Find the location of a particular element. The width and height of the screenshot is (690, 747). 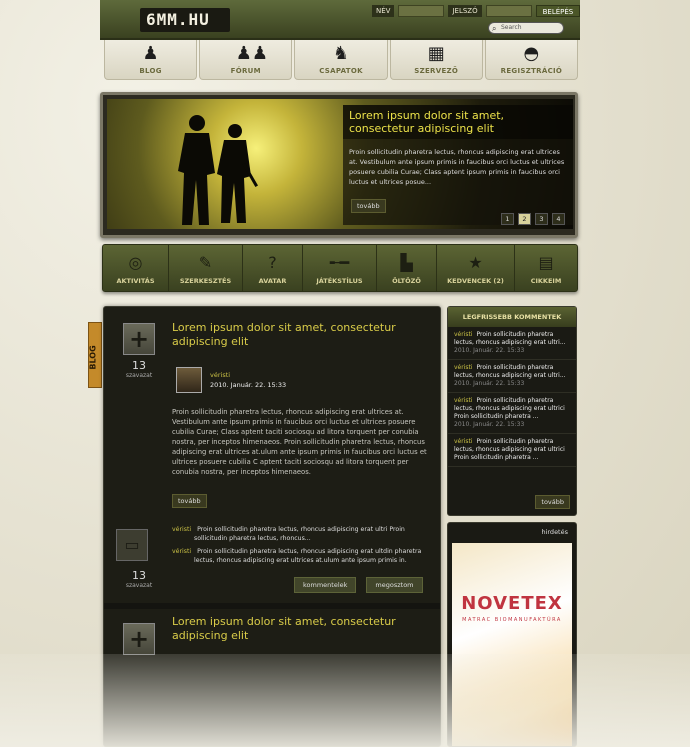

tab-favorites: ★ KEDVENCEK (2) is located at coordinates (476, 268).